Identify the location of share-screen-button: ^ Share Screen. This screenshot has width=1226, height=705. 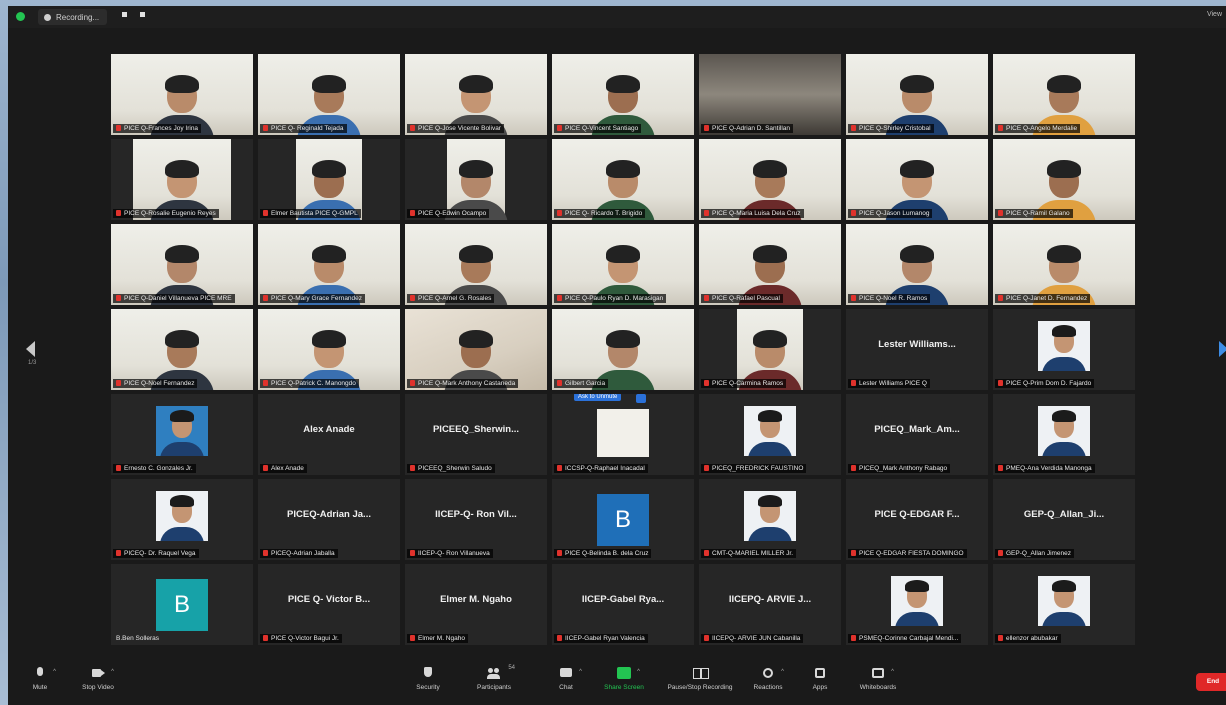
(624, 679).